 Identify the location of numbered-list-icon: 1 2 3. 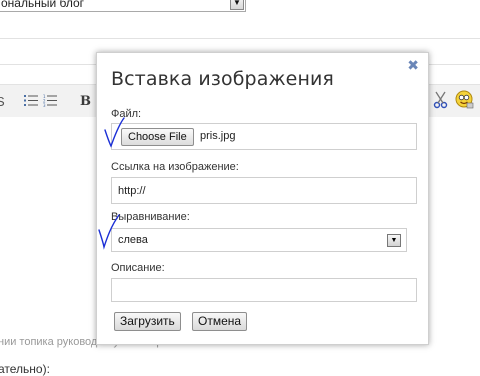
(50, 100).